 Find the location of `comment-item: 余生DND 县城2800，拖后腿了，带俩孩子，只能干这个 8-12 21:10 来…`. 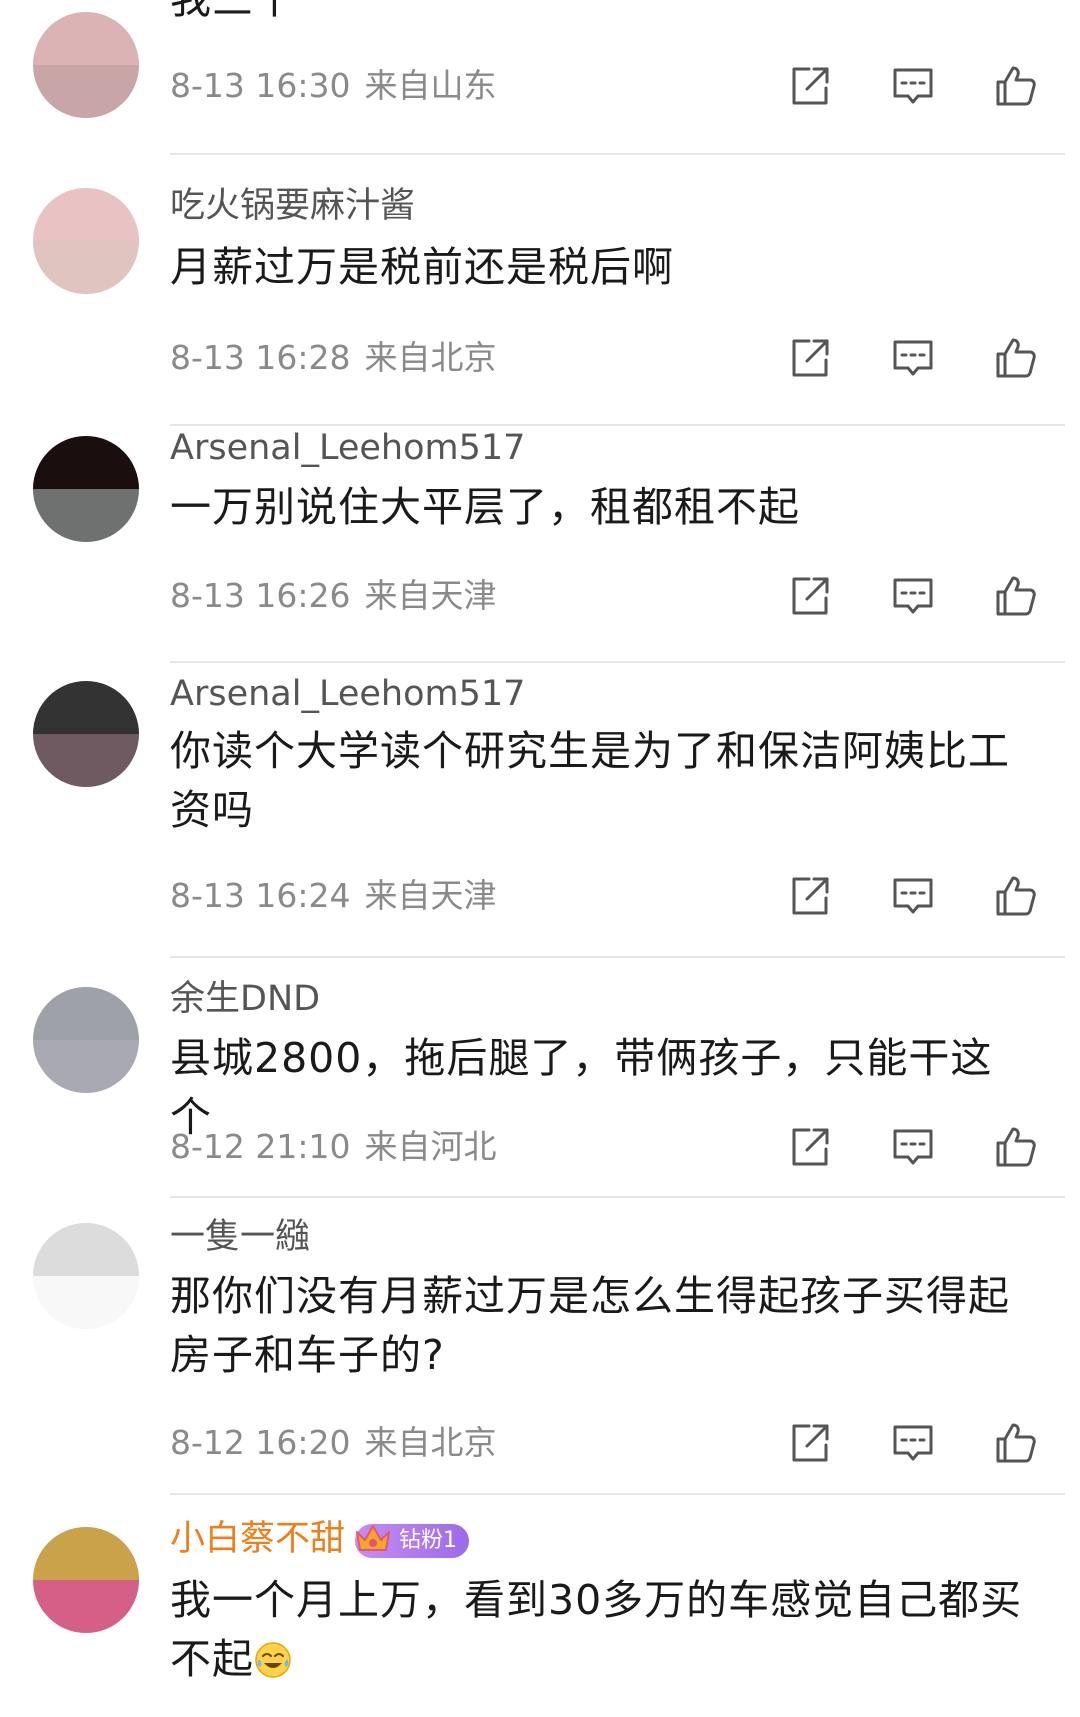

comment-item: 余生DND 县城2800，拖后腿了，带俩孩子，只能干这个 8-12 21:10 来… is located at coordinates (540, 1080).